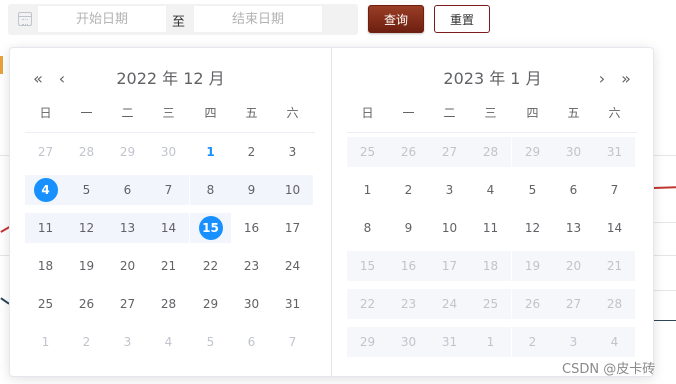 The image size is (676, 384). What do you see at coordinates (292, 342) in the screenshot?
I see `calendar-day-other-month: 7` at bounding box center [292, 342].